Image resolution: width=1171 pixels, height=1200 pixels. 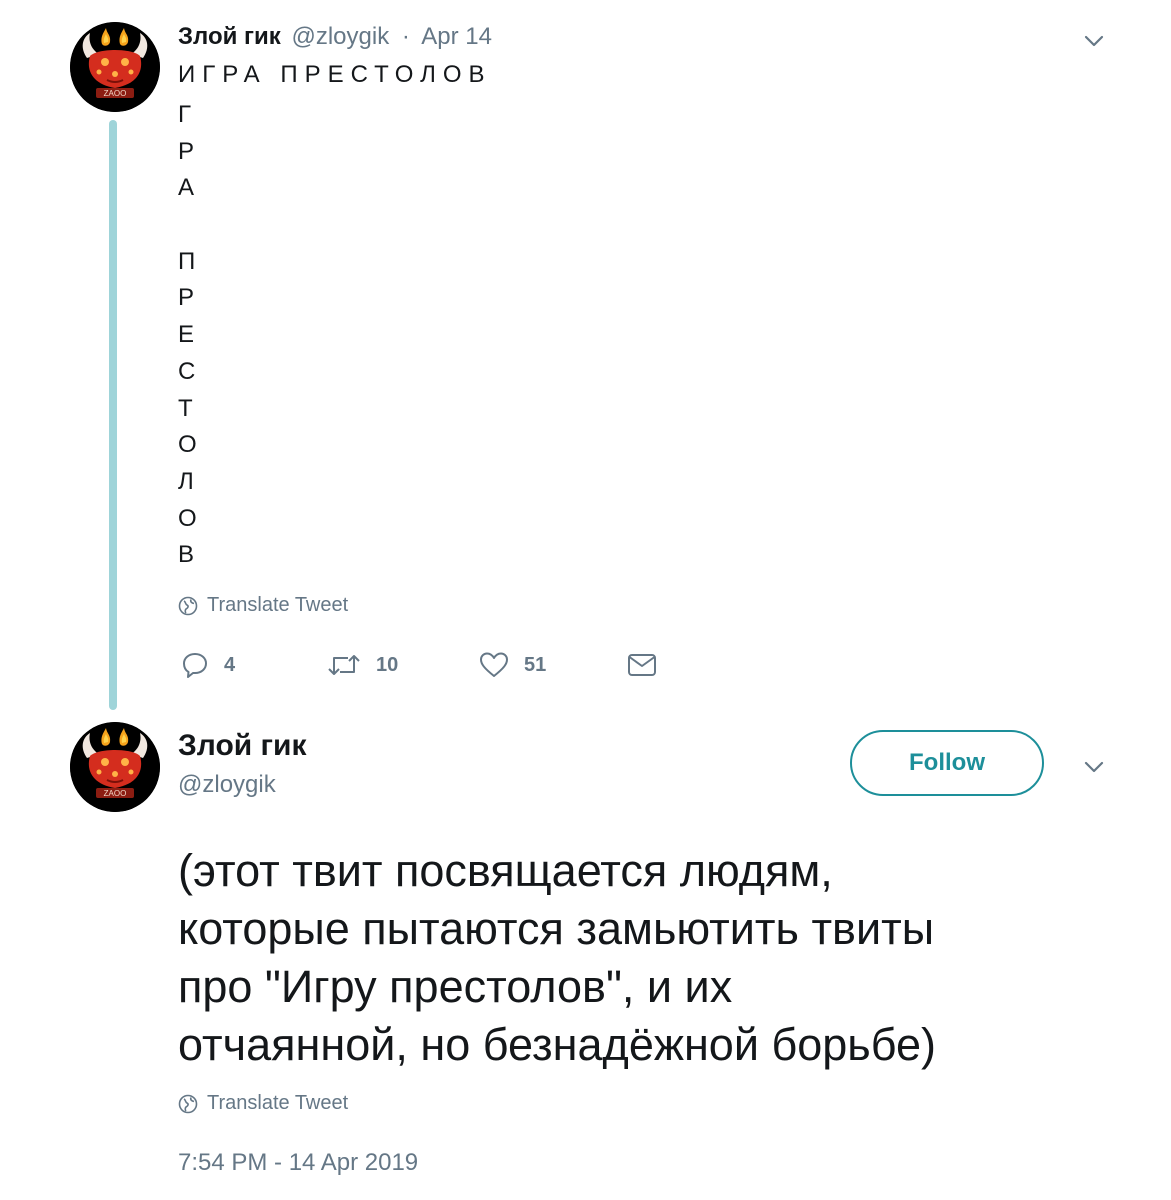 What do you see at coordinates (186, 188) in the screenshot?
I see `vertical-letter: А` at bounding box center [186, 188].